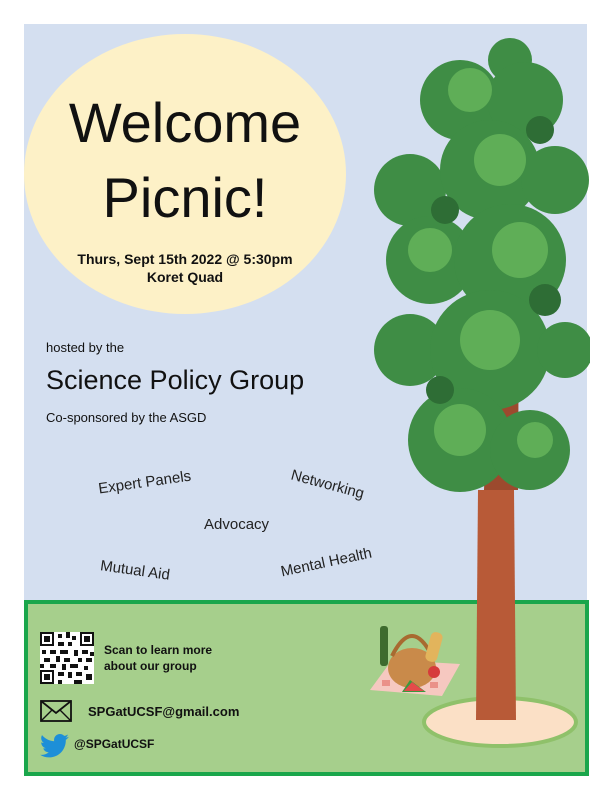 This screenshot has width=612, height=792. What do you see at coordinates (67, 658) in the screenshot?
I see `qr-code-icon` at bounding box center [67, 658].